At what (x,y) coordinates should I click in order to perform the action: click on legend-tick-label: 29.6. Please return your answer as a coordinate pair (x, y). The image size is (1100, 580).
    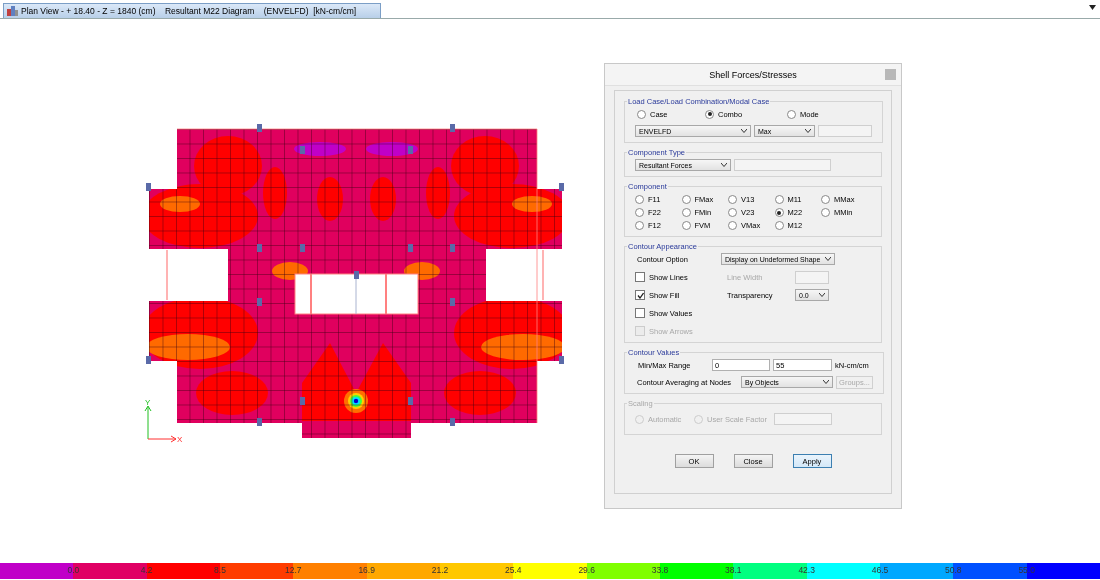
    Looking at the image, I should click on (586, 570).